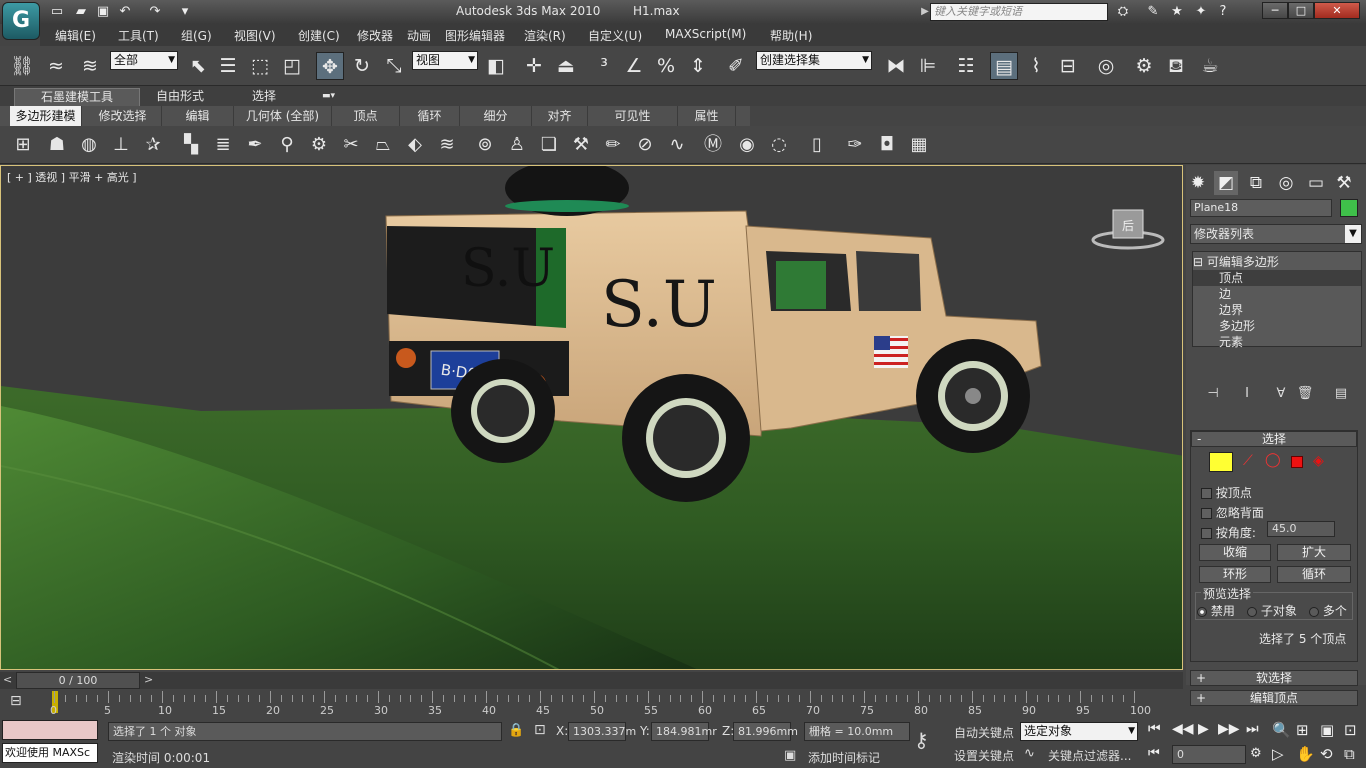  Describe the element at coordinates (736, 66) in the screenshot. I see `edit-named-selection-icon: ✐` at that location.